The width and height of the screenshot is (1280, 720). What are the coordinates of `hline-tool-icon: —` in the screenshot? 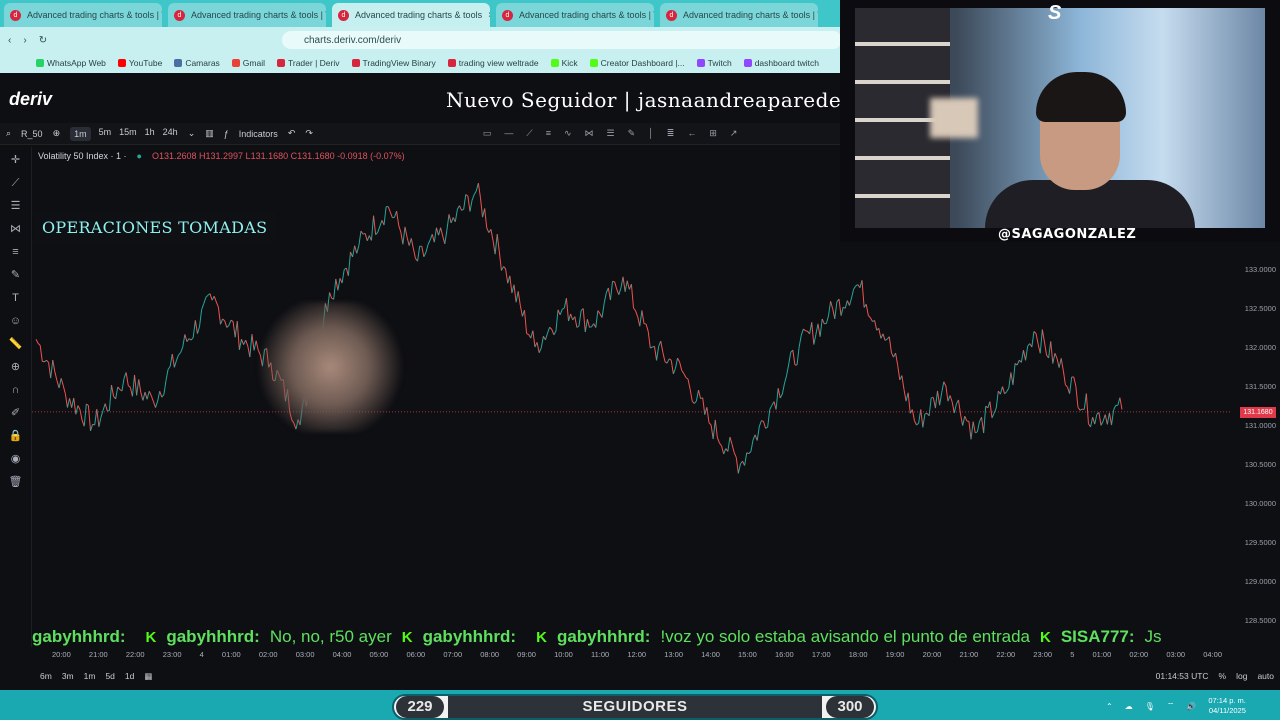 It's located at (508, 133).